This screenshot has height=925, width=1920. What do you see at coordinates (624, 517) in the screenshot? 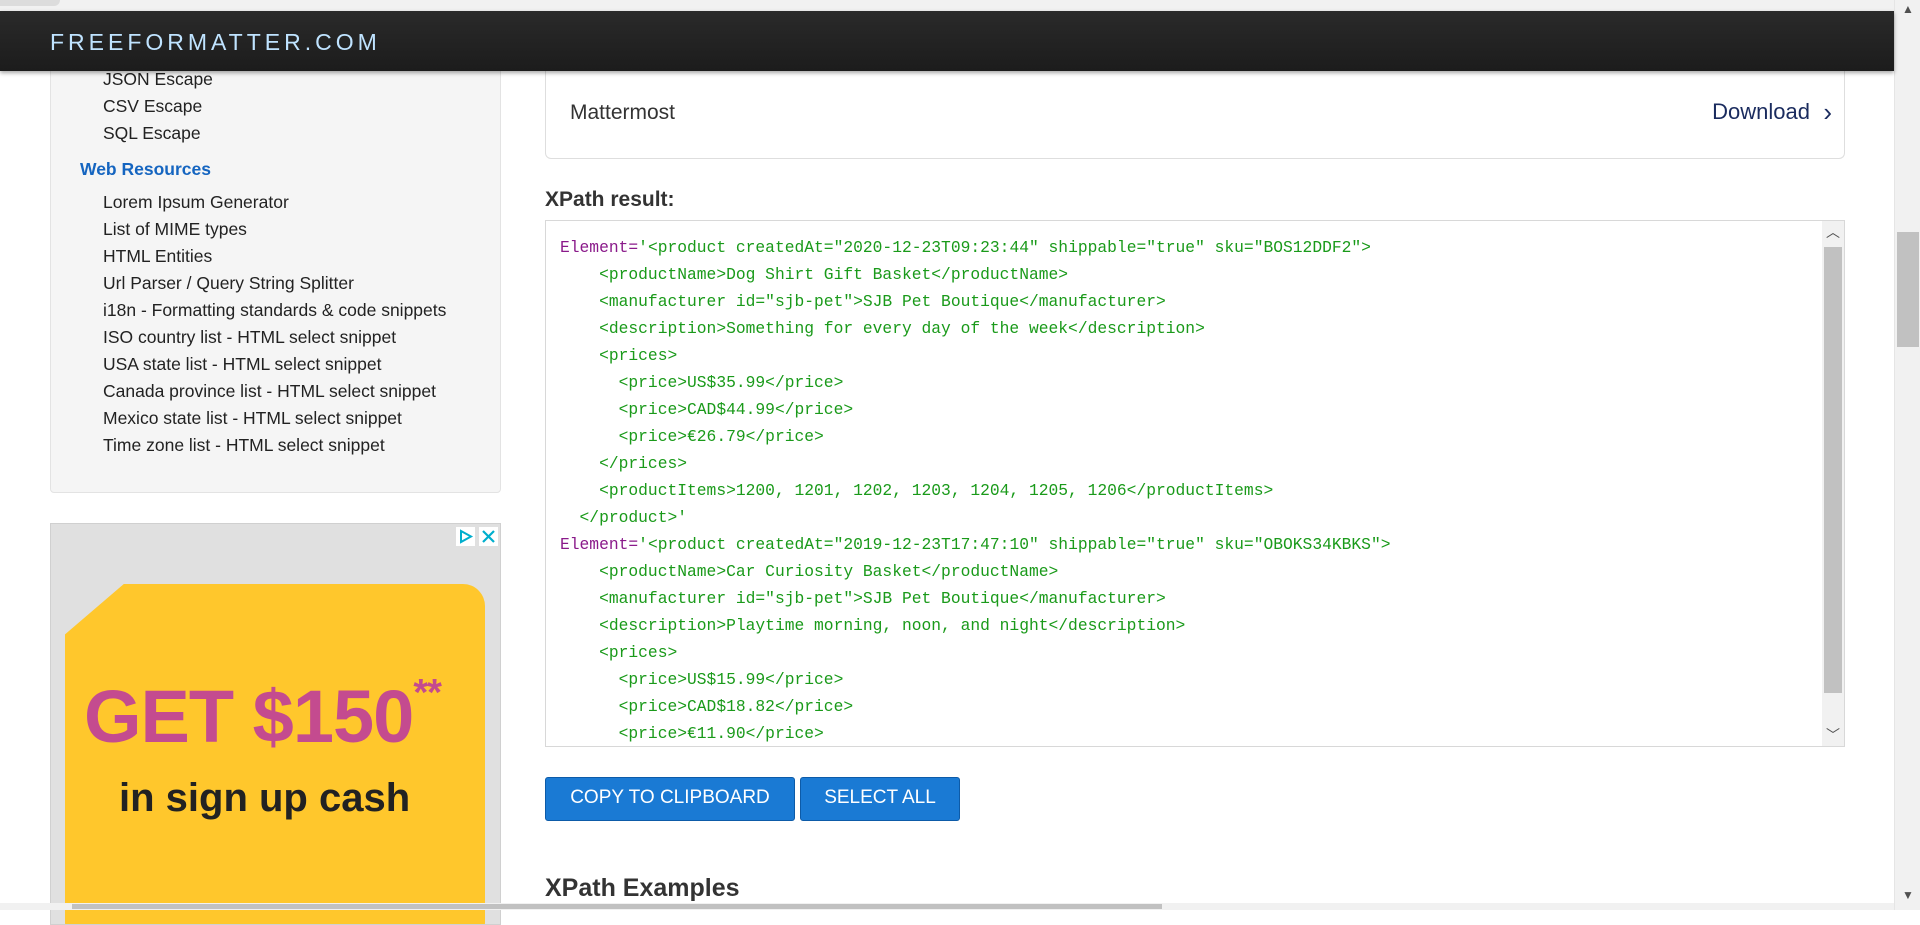
I see `xml-text: </product>'` at bounding box center [624, 517].